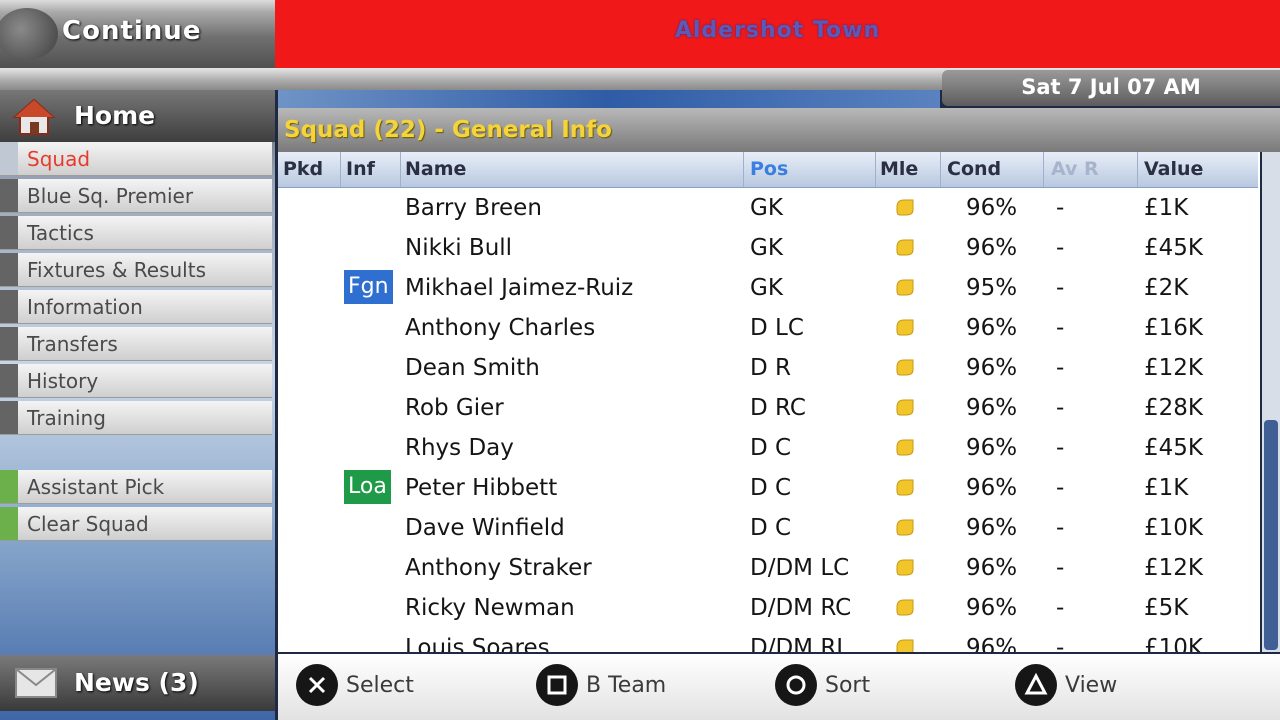  I want to click on table-row: Louis Soares D/DM RL 96% - £10K, so click(768, 640).